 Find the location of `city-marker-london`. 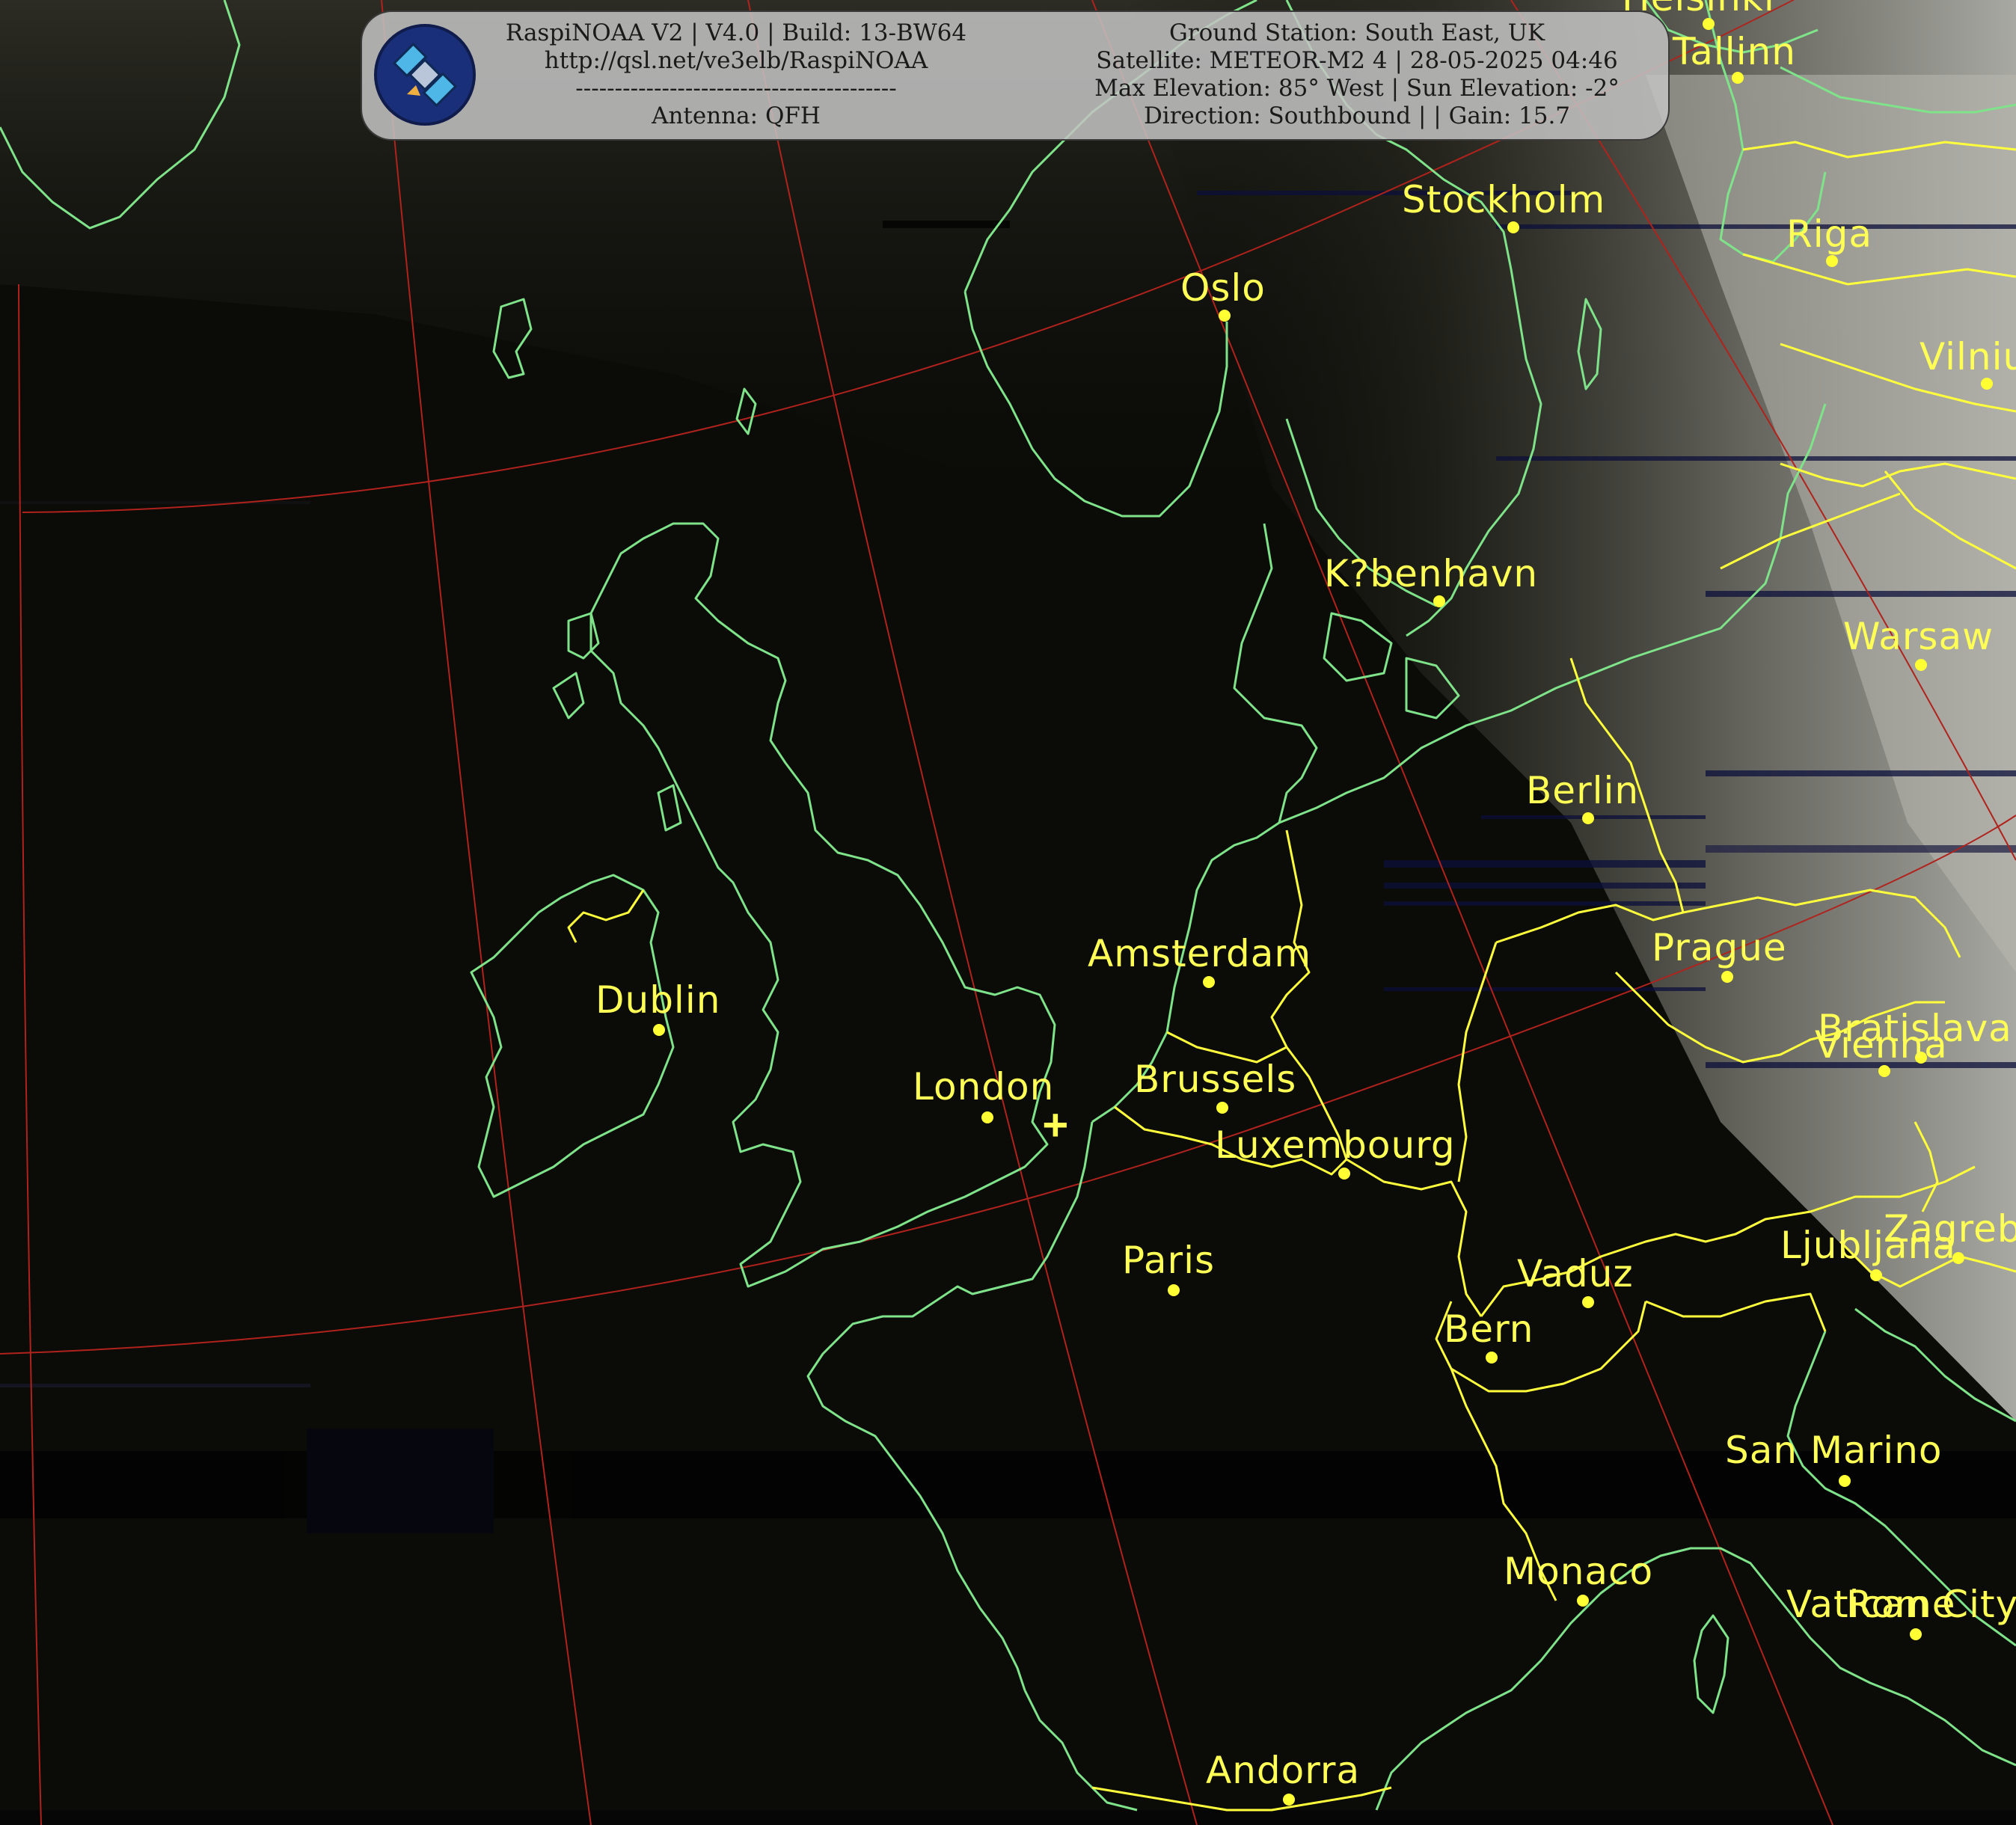

city-marker-london is located at coordinates (987, 1117).